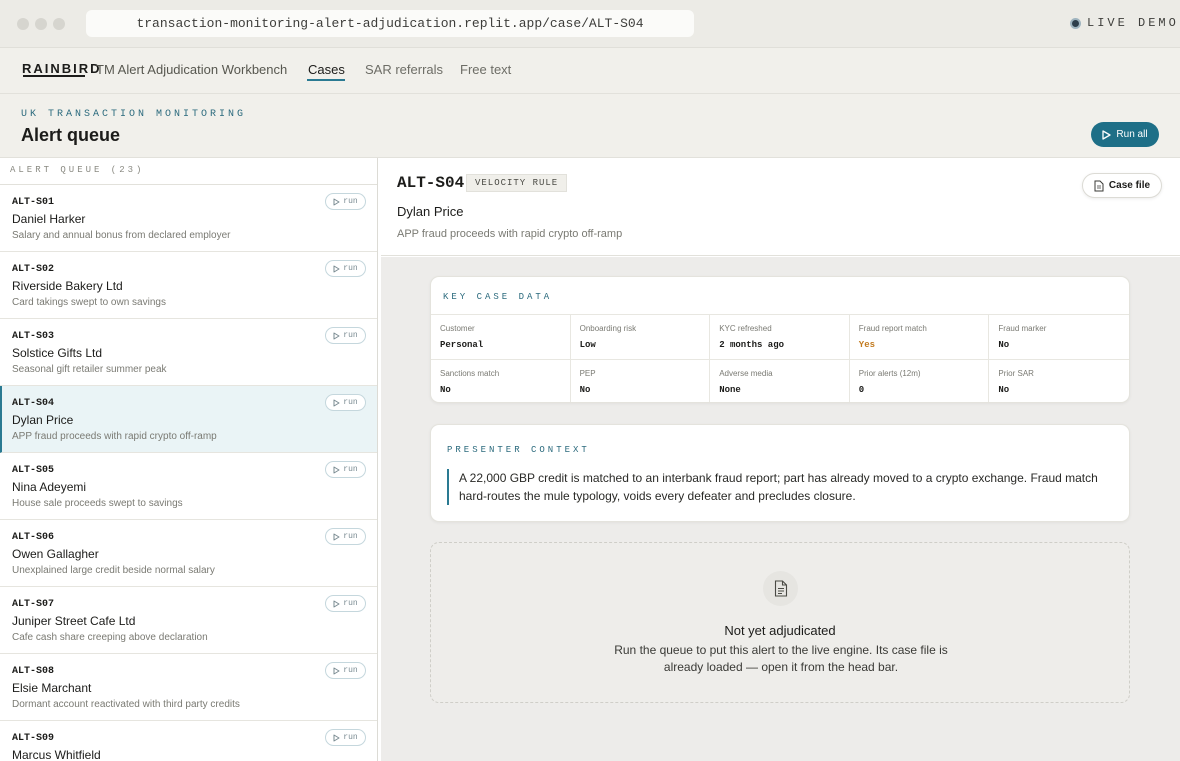 The width and height of the screenshot is (1180, 761). What do you see at coordinates (1059, 337) in the screenshot?
I see `key-case-data-cell: Fraud marker No` at bounding box center [1059, 337].